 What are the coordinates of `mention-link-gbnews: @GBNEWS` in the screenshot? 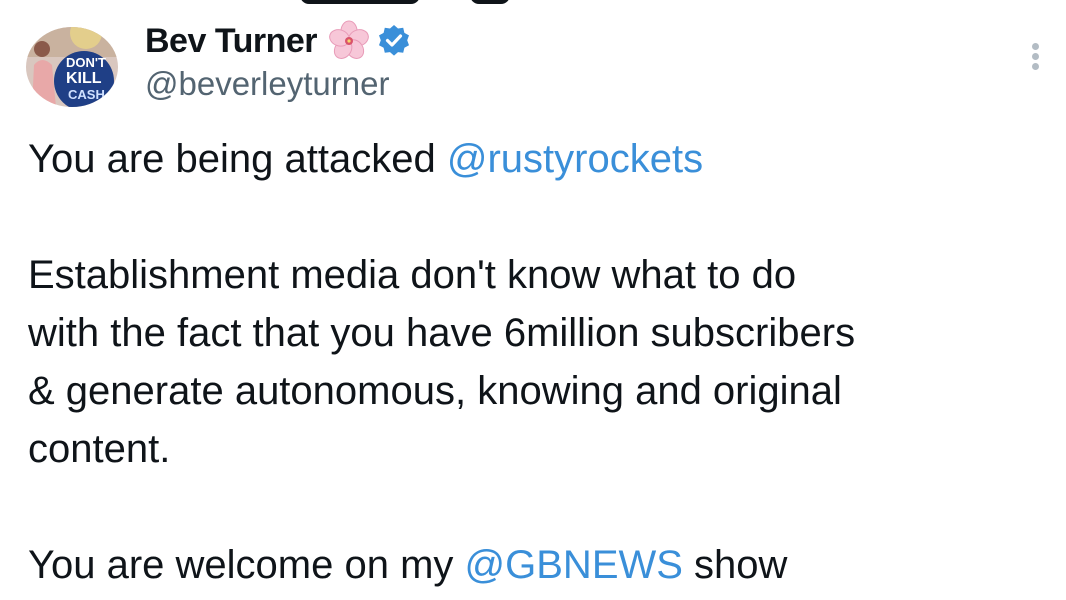 It's located at (574, 565).